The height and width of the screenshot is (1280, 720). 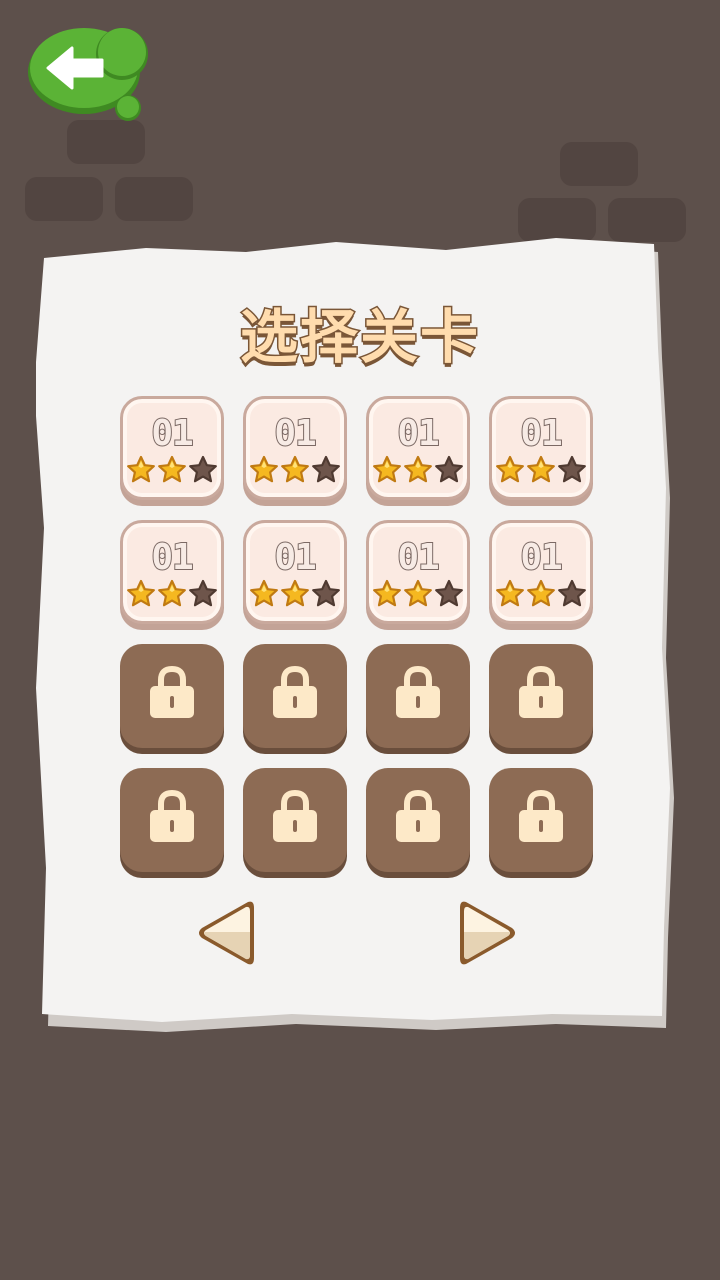 I want to click on page-title: 选择关卡, so click(x=359, y=337).